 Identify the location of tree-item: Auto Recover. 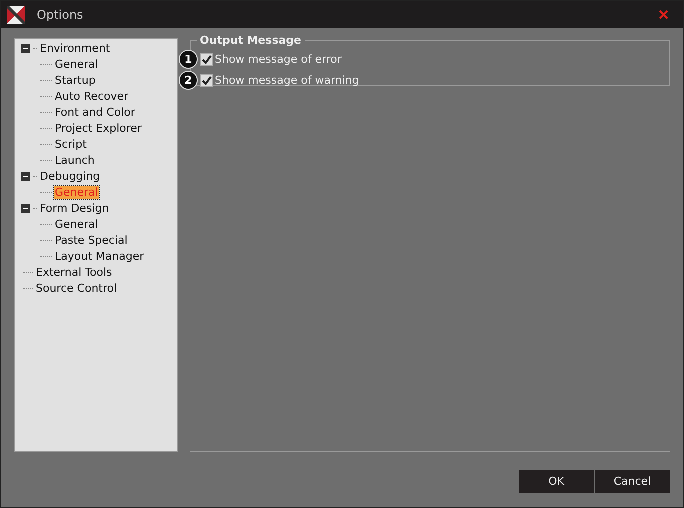
(92, 96).